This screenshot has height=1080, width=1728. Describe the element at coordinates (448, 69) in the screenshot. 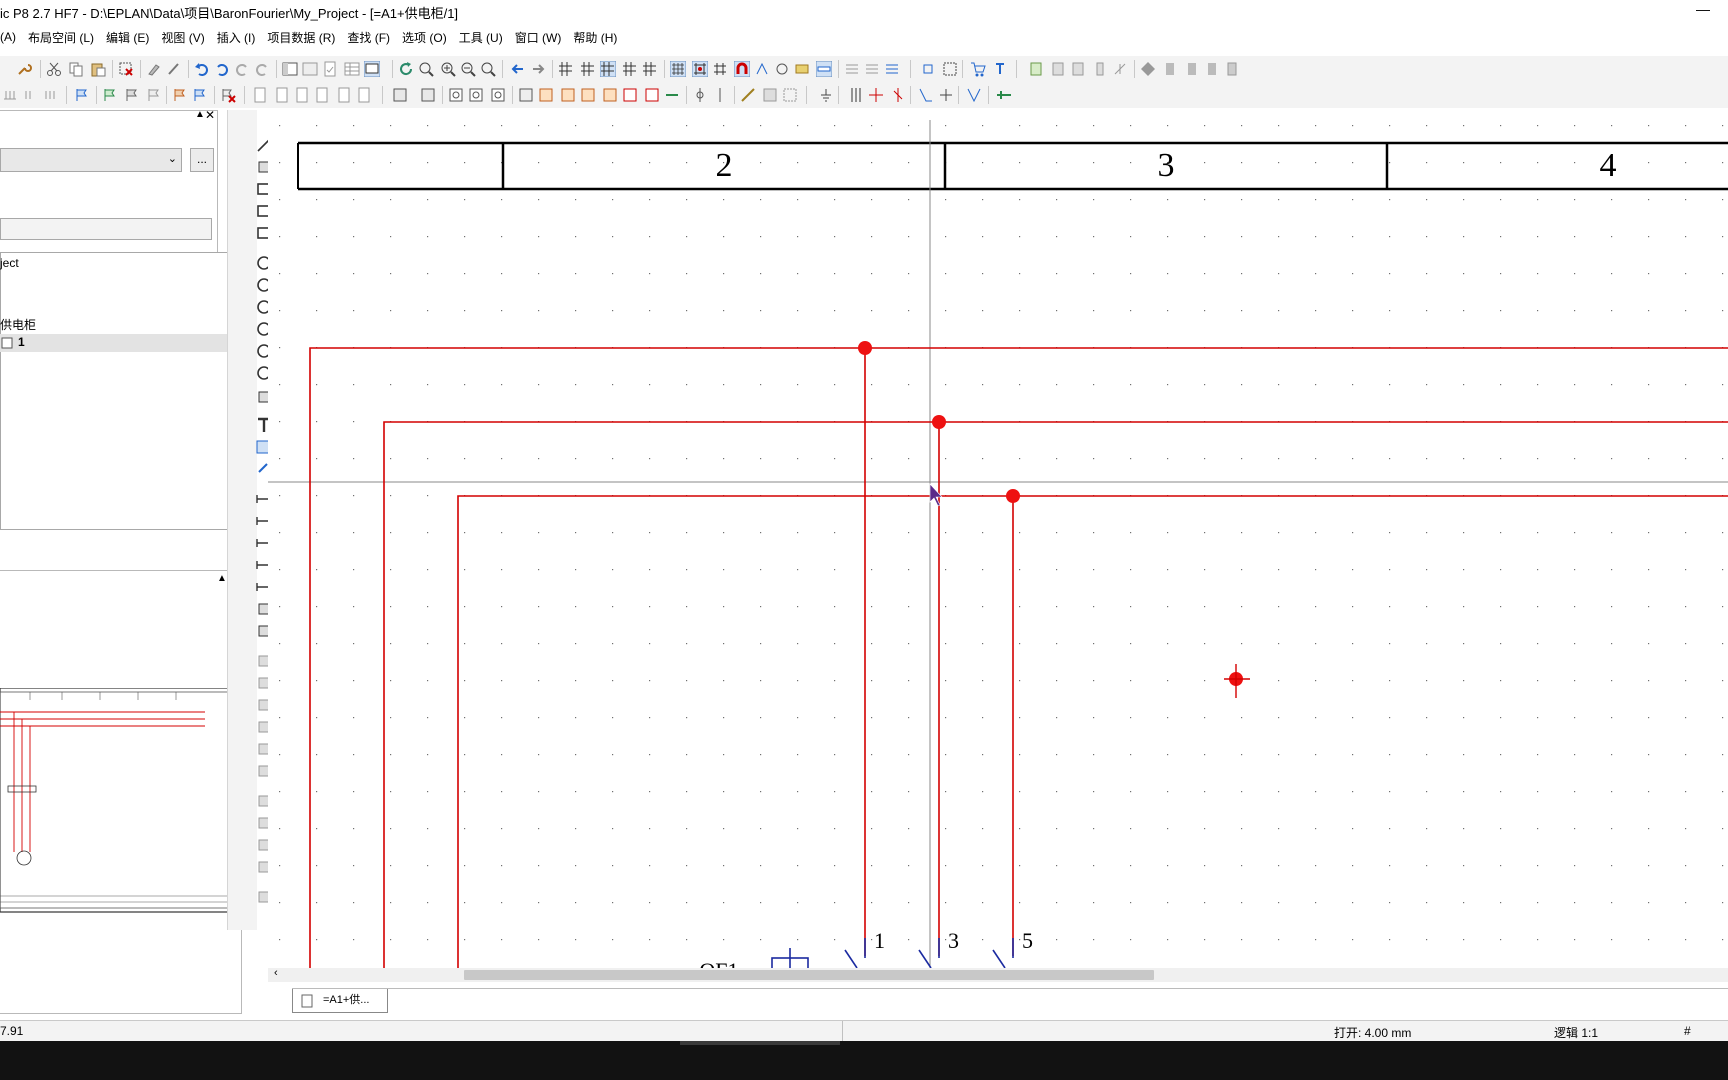

I see `zoom-in-icon` at that location.